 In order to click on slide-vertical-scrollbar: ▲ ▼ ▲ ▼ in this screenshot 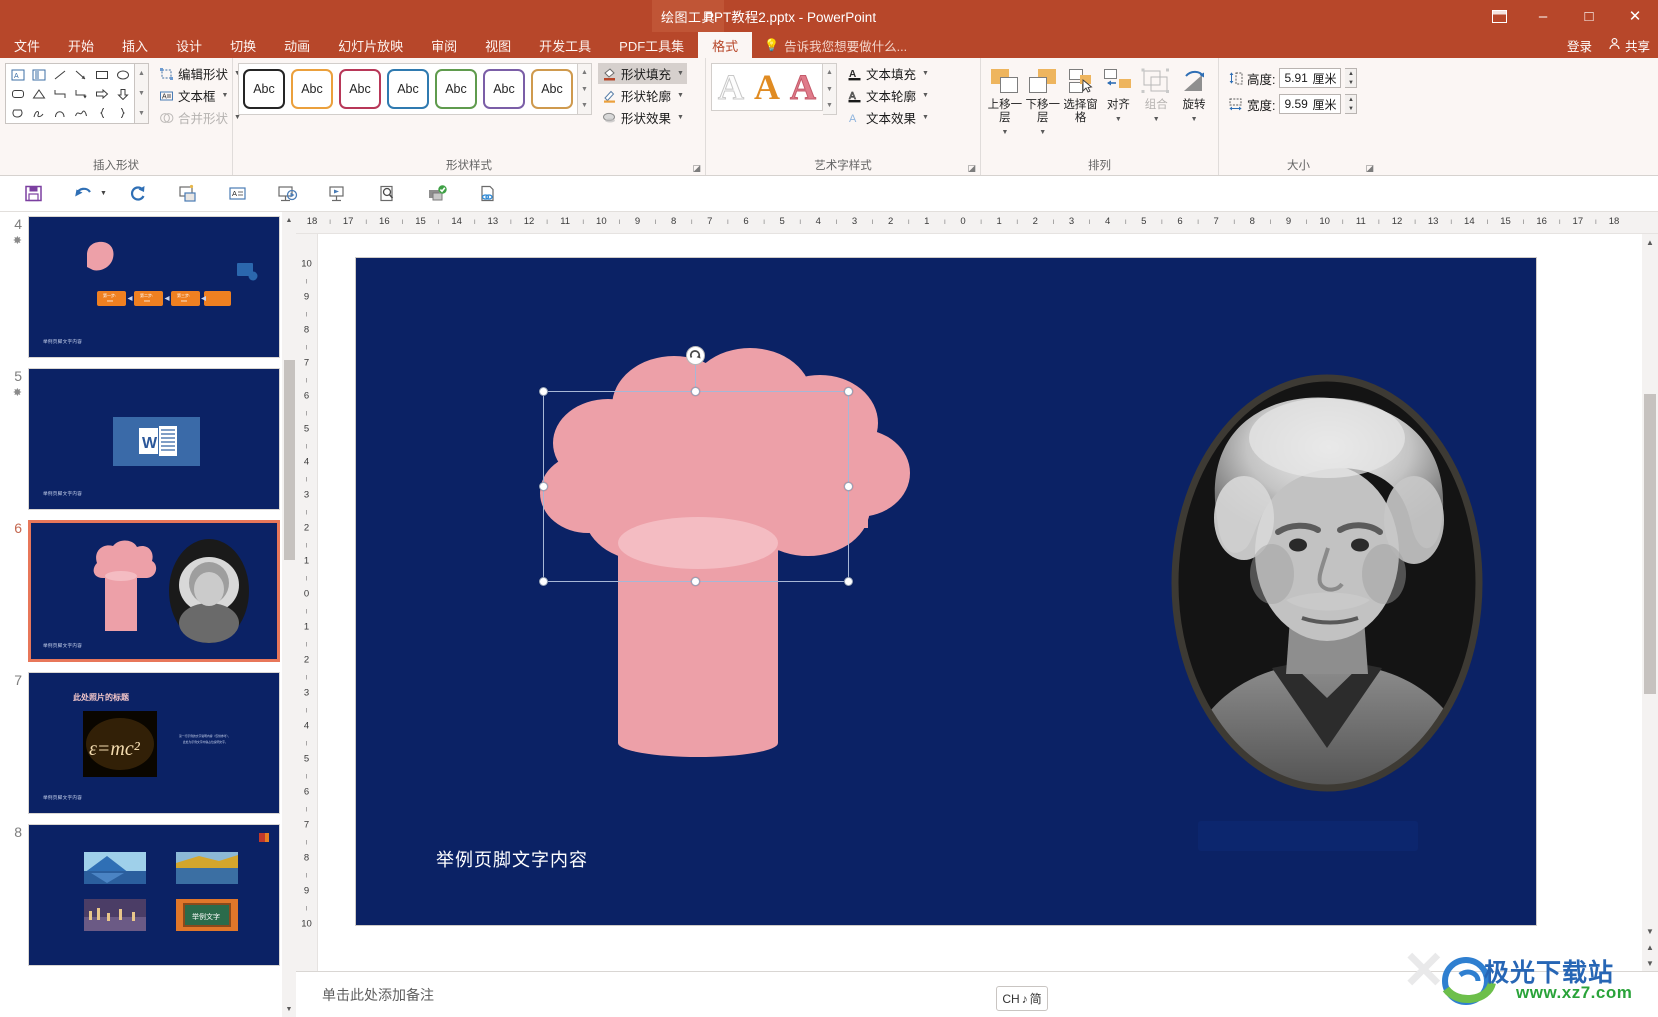, I will do `click(1650, 602)`.